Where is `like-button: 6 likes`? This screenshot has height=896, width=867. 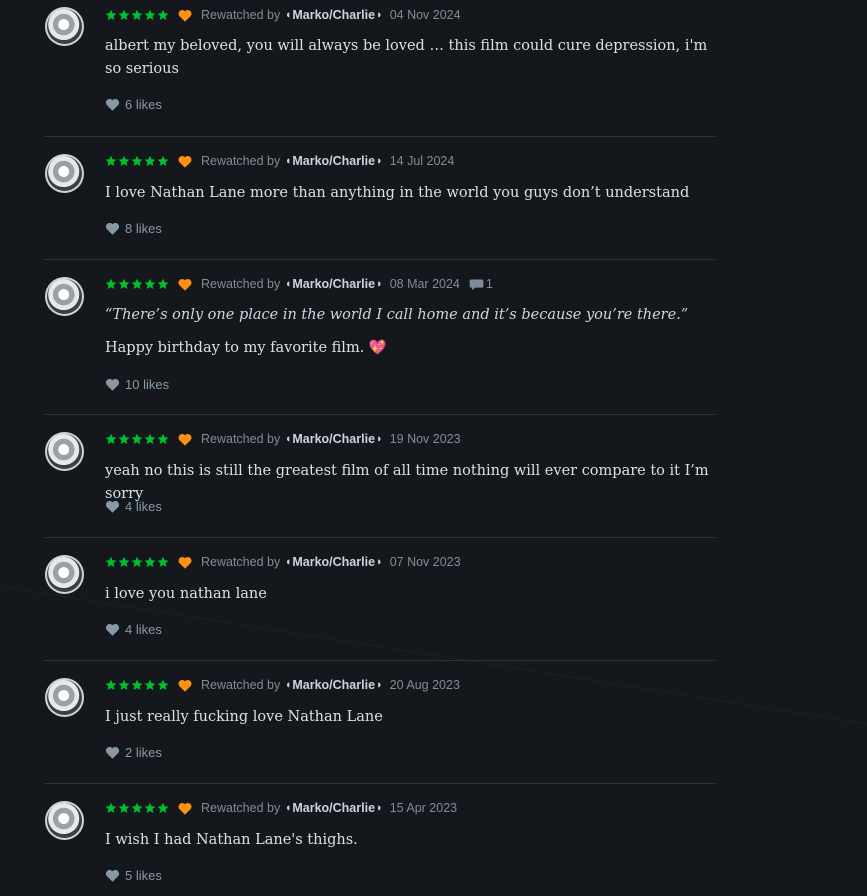
like-button: 6 likes is located at coordinates (133, 104).